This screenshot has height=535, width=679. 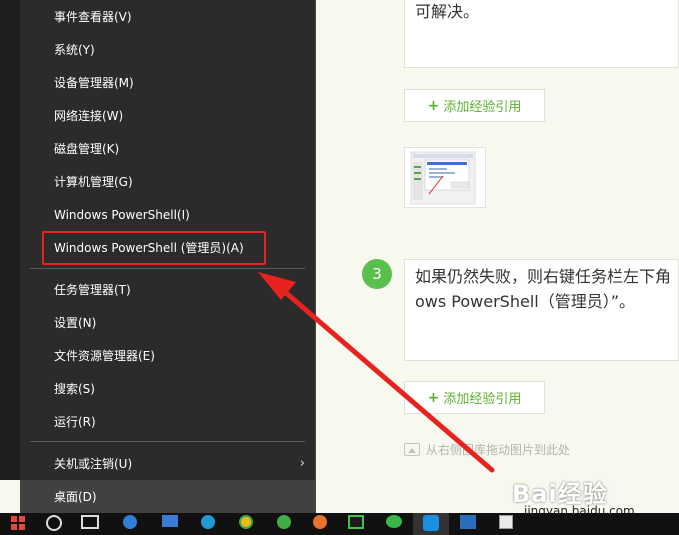 I want to click on wechat-icon, so click(x=394, y=521).